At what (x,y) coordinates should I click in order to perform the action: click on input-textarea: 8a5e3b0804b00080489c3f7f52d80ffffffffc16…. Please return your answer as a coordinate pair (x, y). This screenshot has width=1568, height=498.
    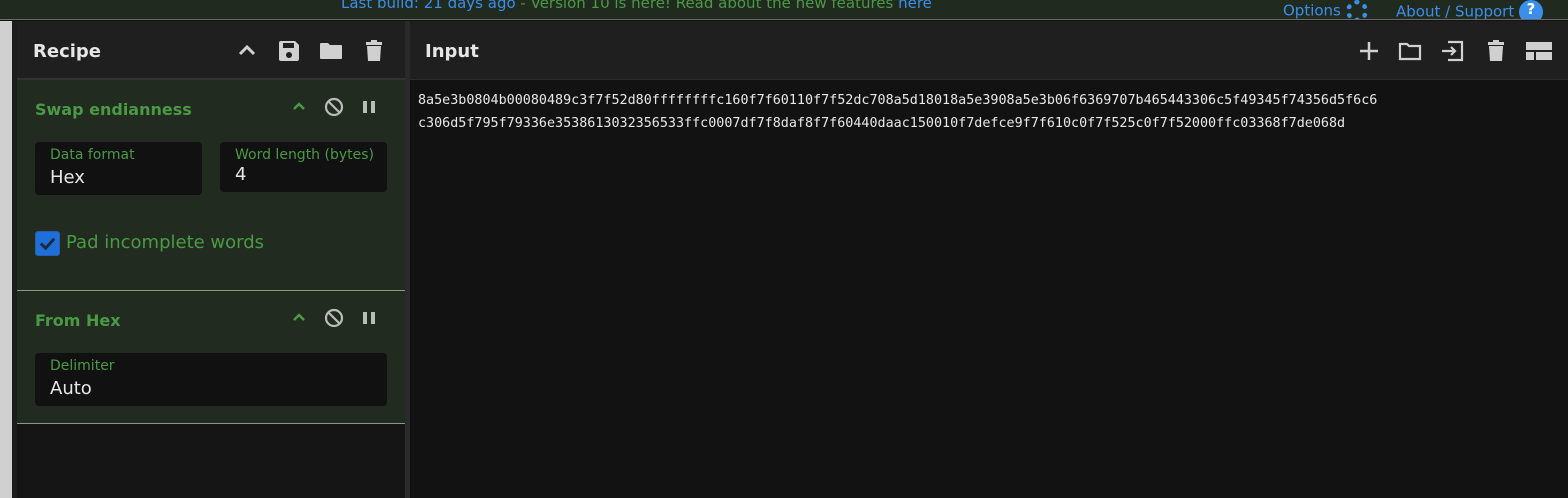
    Looking at the image, I should click on (993, 112).